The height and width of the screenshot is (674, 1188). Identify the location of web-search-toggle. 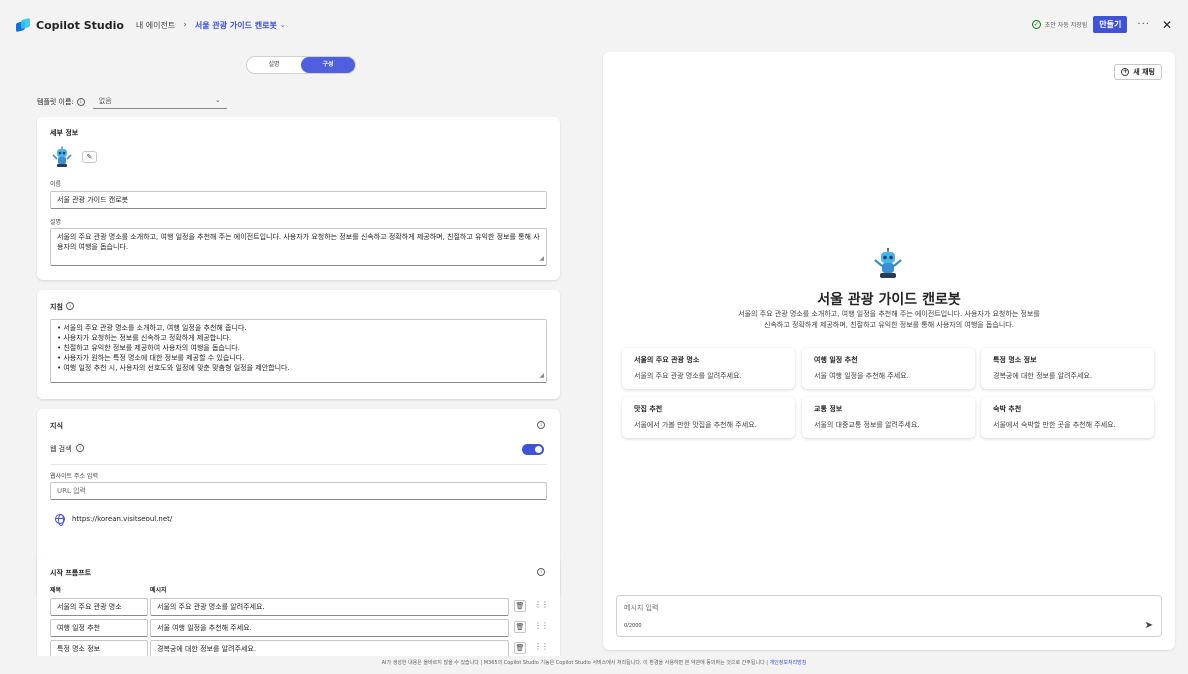
(533, 449).